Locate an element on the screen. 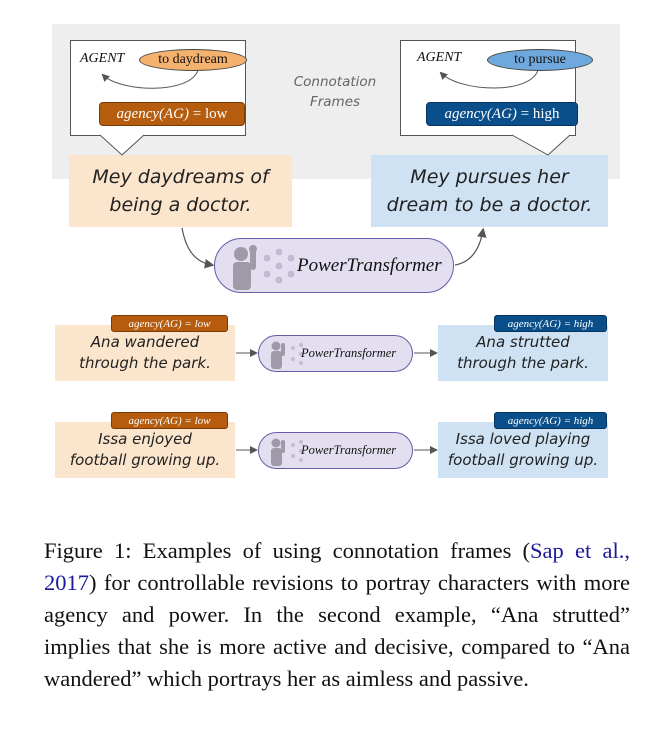 This screenshot has height=748, width=657. callout-pointer-left is located at coordinates (122, 145).